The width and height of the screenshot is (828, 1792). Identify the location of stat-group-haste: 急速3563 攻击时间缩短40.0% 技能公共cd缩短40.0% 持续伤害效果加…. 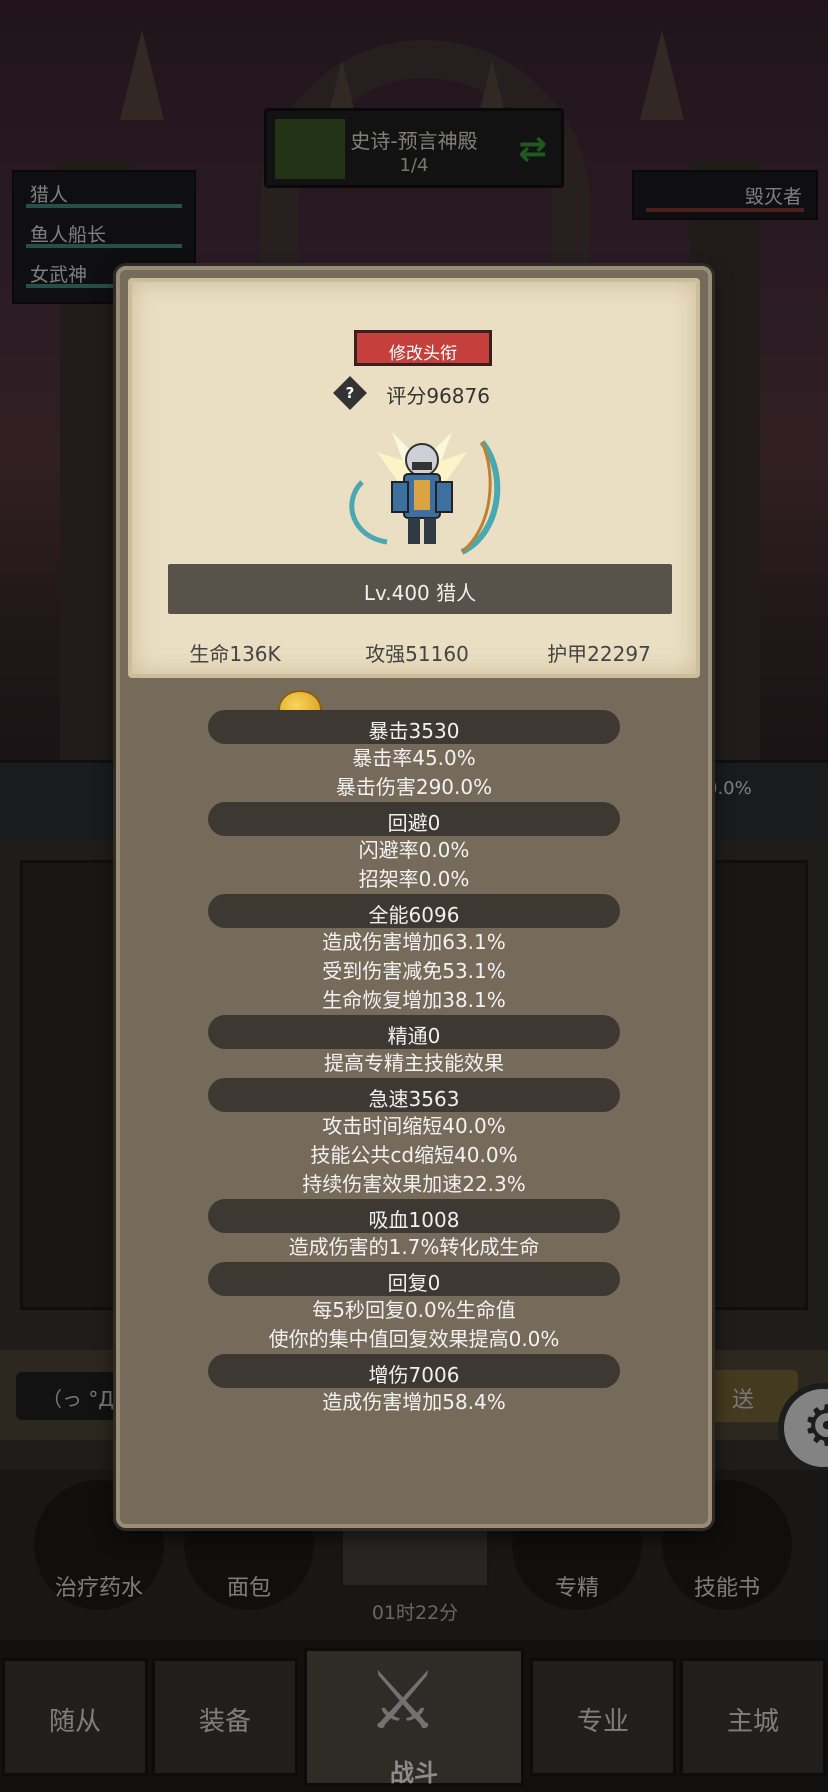
(414, 1138).